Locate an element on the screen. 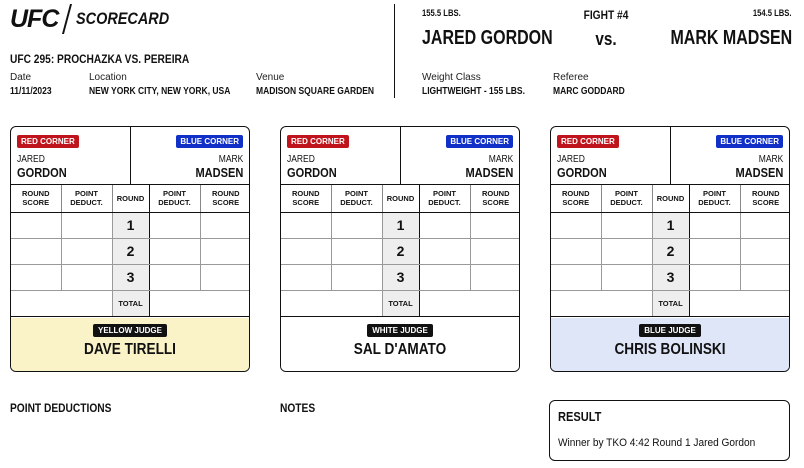 Image resolution: width=804 pixels, height=468 pixels. venue-label: Venue is located at coordinates (270, 77).